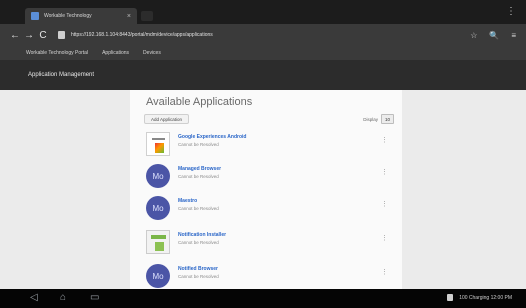 The width and height of the screenshot is (526, 308). What do you see at coordinates (199, 102) in the screenshot?
I see `page-title: Available Applications` at bounding box center [199, 102].